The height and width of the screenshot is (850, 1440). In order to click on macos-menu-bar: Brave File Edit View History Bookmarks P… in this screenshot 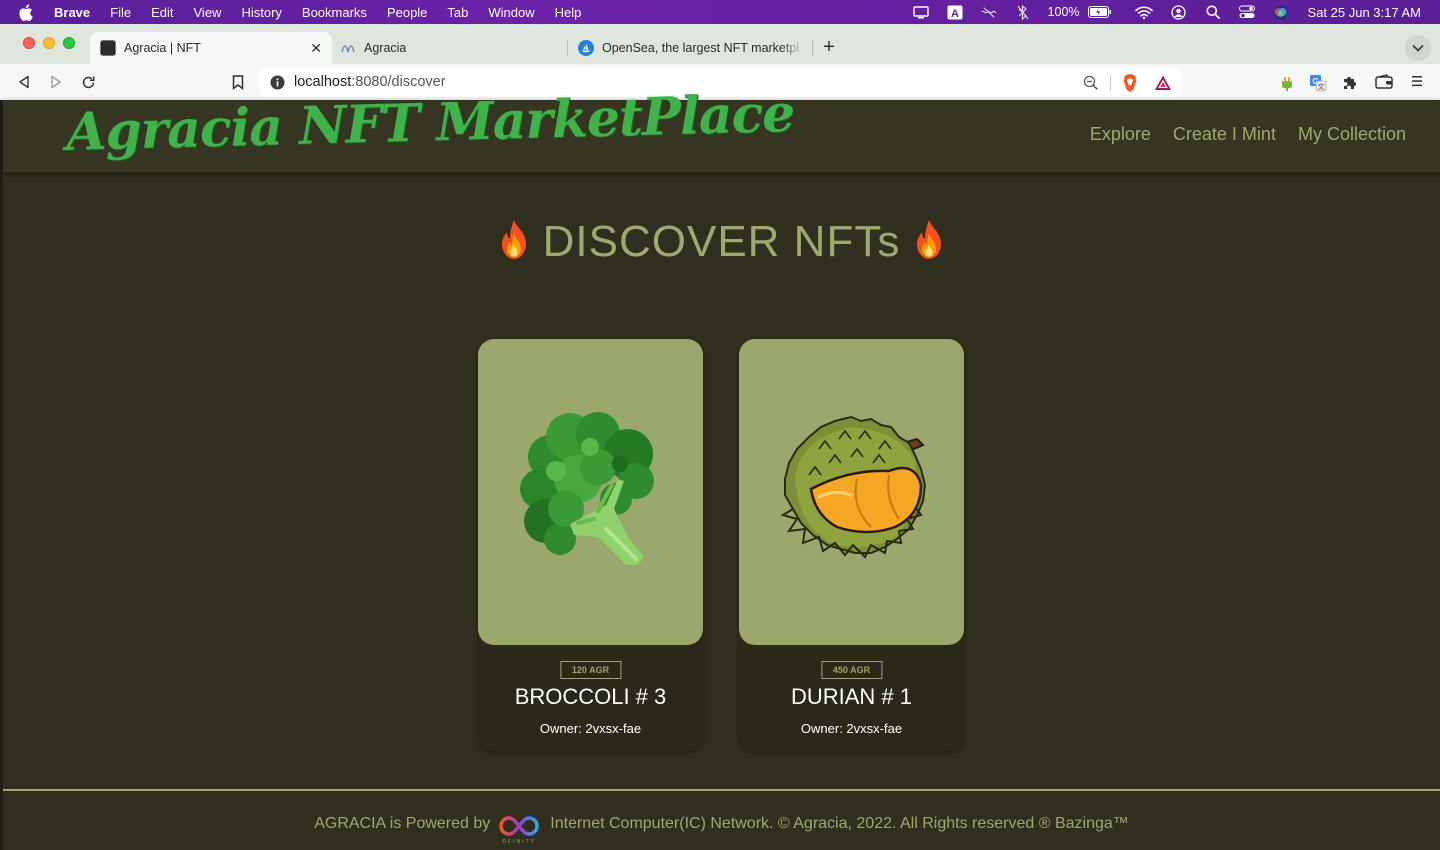, I will do `click(720, 12)`.